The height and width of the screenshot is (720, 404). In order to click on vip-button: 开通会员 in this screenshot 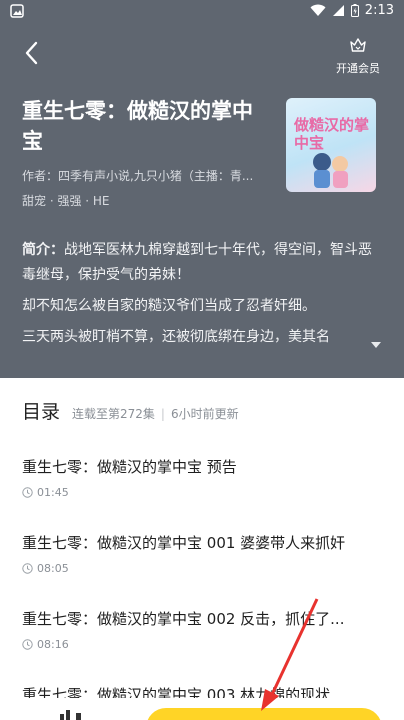, I will do `click(358, 56)`.